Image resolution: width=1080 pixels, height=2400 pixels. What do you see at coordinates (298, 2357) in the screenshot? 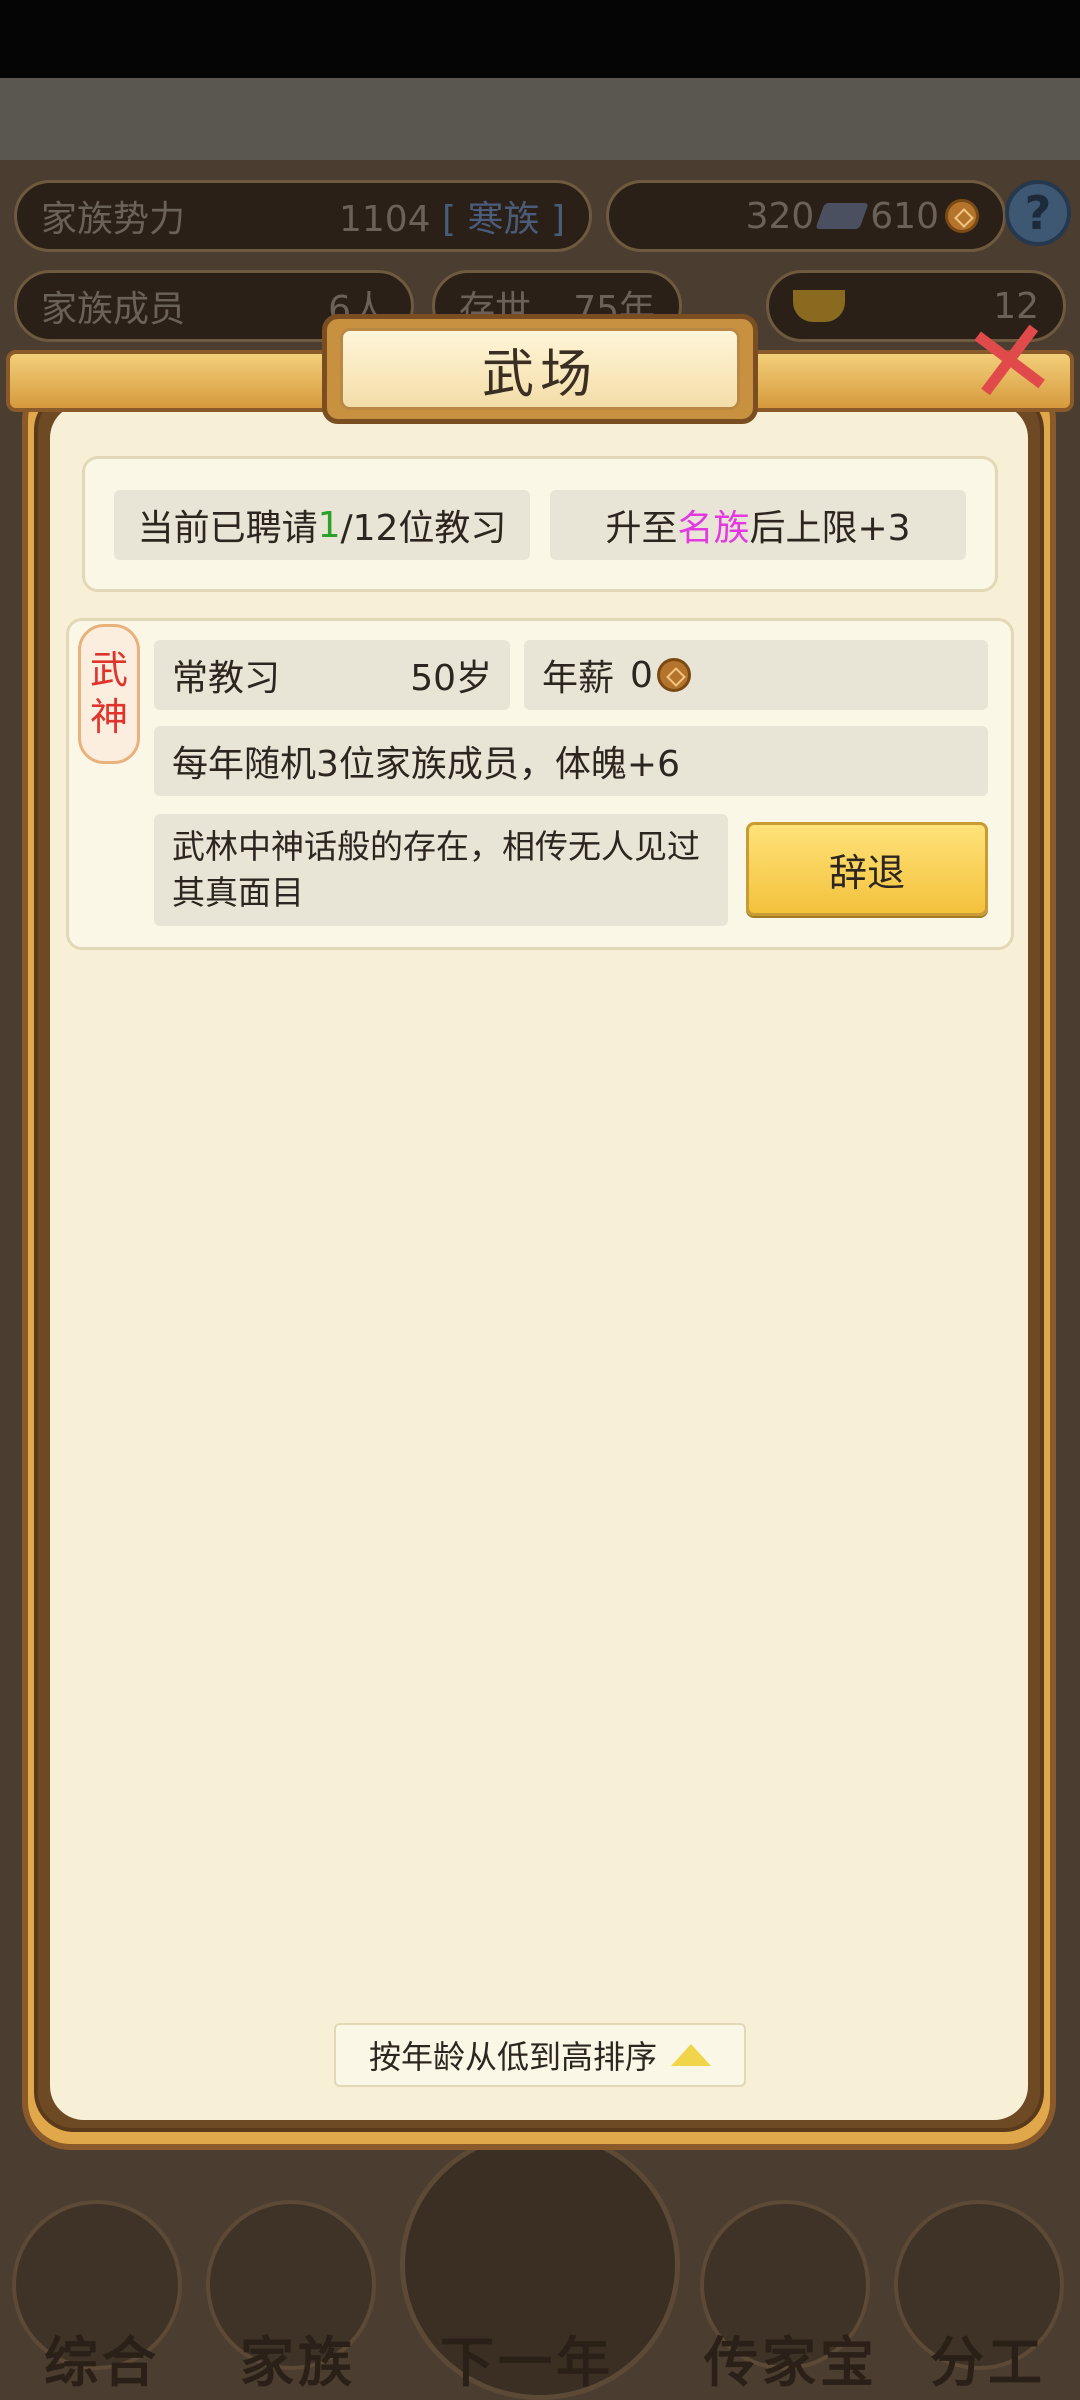
I see `nav-family-label: 家族` at bounding box center [298, 2357].